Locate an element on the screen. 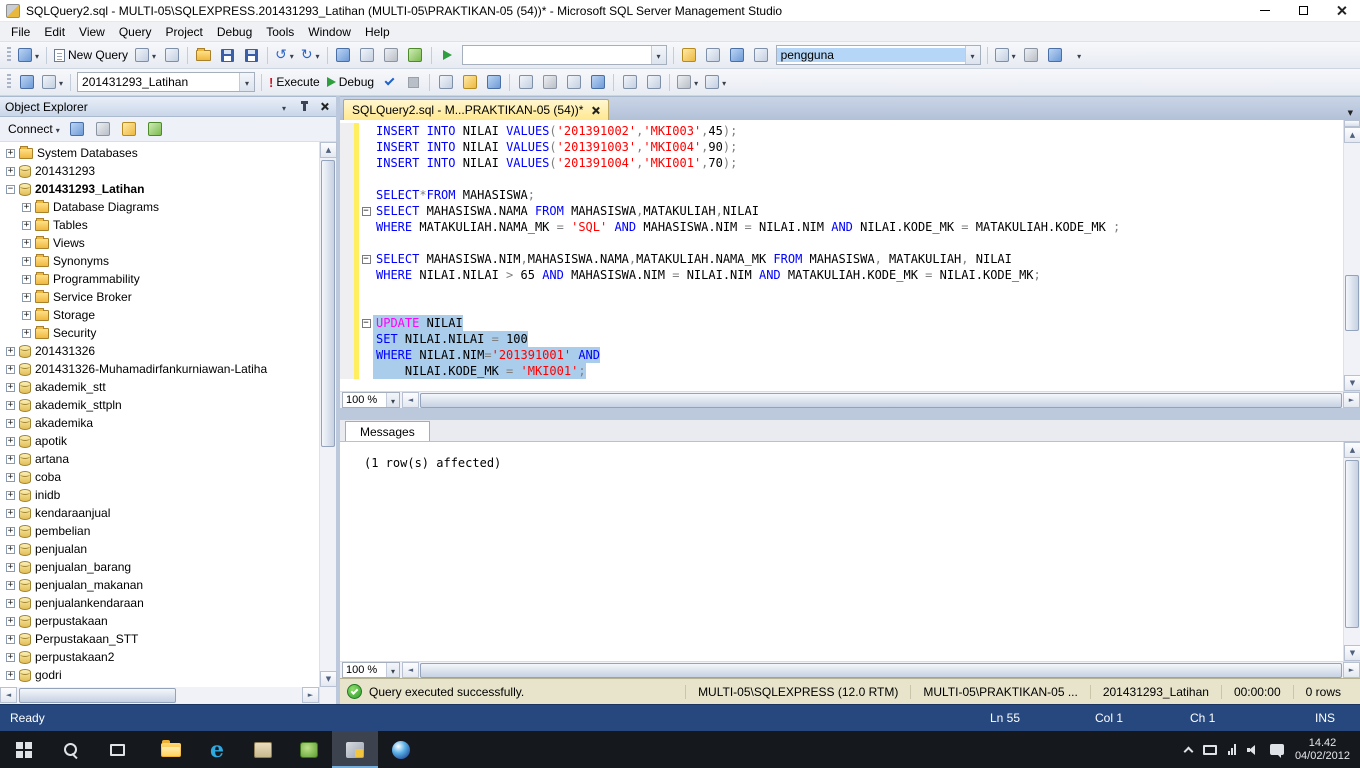  menu-debug: Debug is located at coordinates (234, 32).